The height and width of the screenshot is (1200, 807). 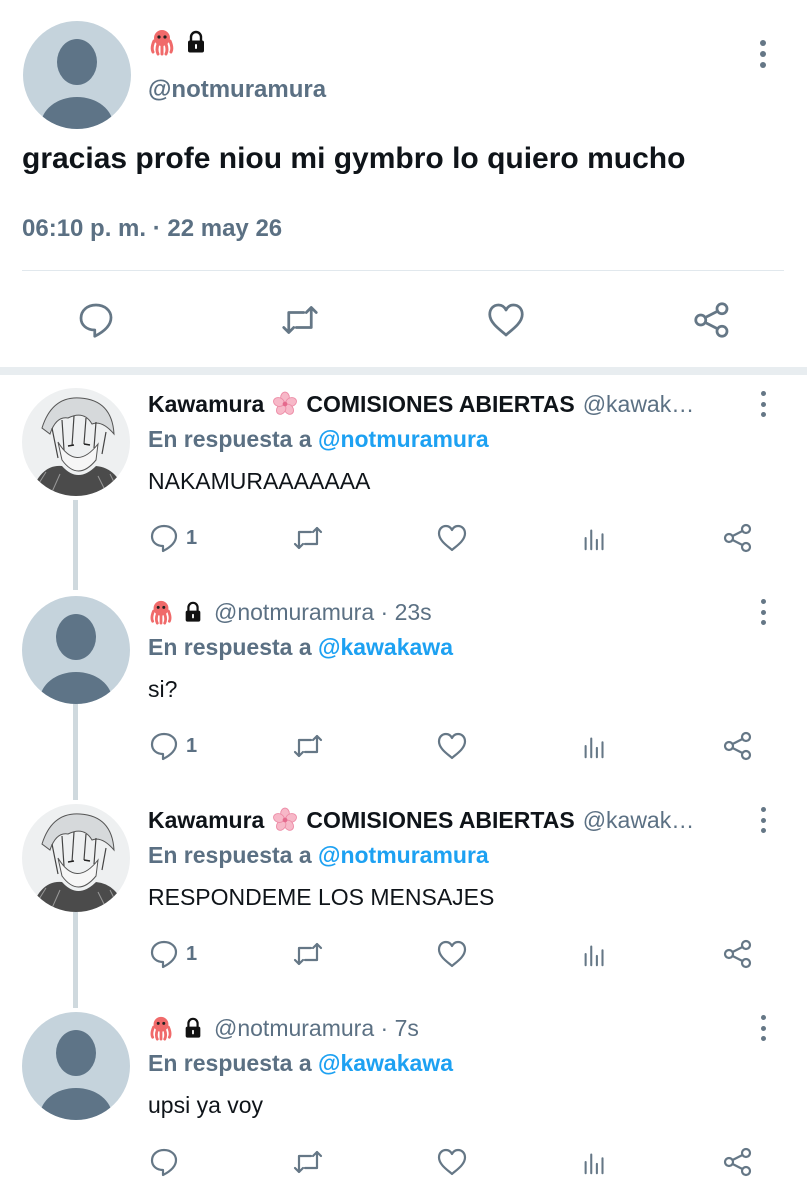 What do you see at coordinates (163, 689) in the screenshot?
I see `tweet-text: si?` at bounding box center [163, 689].